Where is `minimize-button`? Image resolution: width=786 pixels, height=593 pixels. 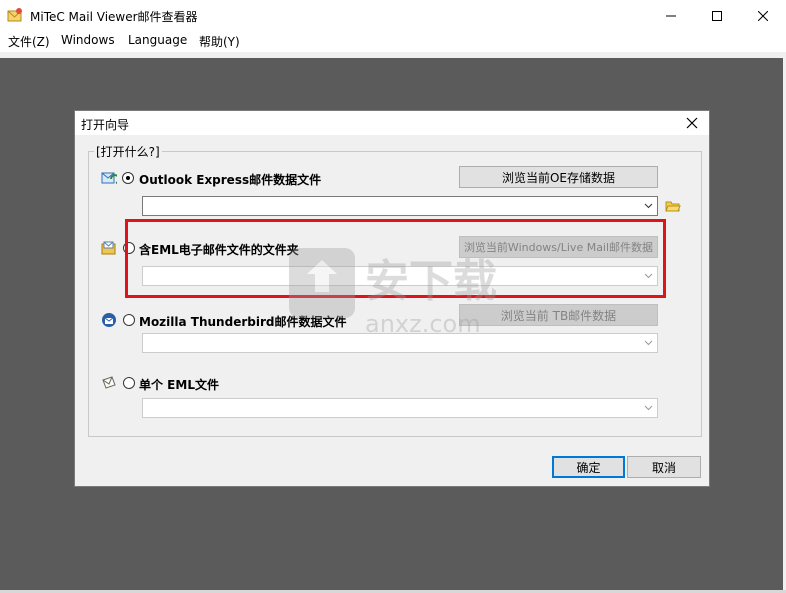
minimize-button is located at coordinates (671, 15).